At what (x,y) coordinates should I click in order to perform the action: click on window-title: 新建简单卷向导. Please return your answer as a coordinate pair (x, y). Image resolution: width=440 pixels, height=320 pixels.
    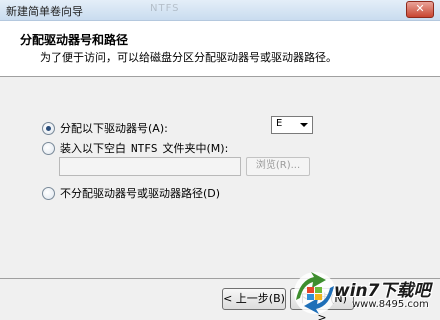
    Looking at the image, I should click on (44, 11).